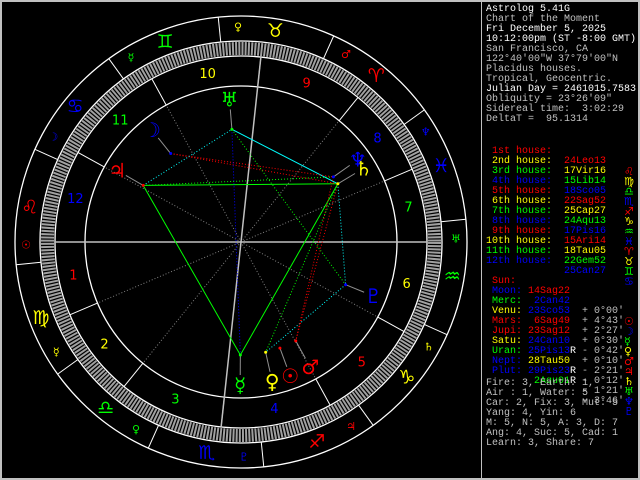  What do you see at coordinates (562, 377) in the screenshot?
I see `planet-row: Nept: 29Pis23 R - 1°21' ♆` at bounding box center [562, 377].